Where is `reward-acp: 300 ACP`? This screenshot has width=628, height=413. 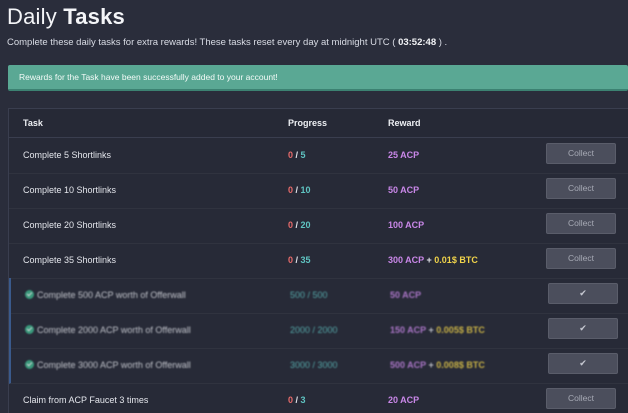 reward-acp: 300 ACP is located at coordinates (406, 260).